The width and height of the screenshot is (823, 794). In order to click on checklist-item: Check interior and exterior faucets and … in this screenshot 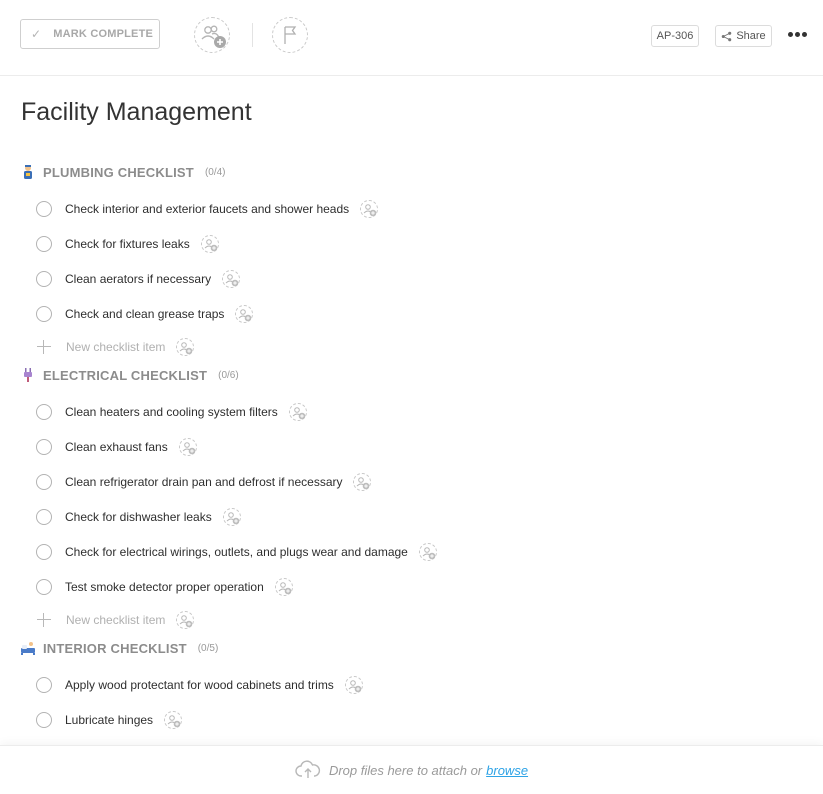, I will do `click(207, 209)`.